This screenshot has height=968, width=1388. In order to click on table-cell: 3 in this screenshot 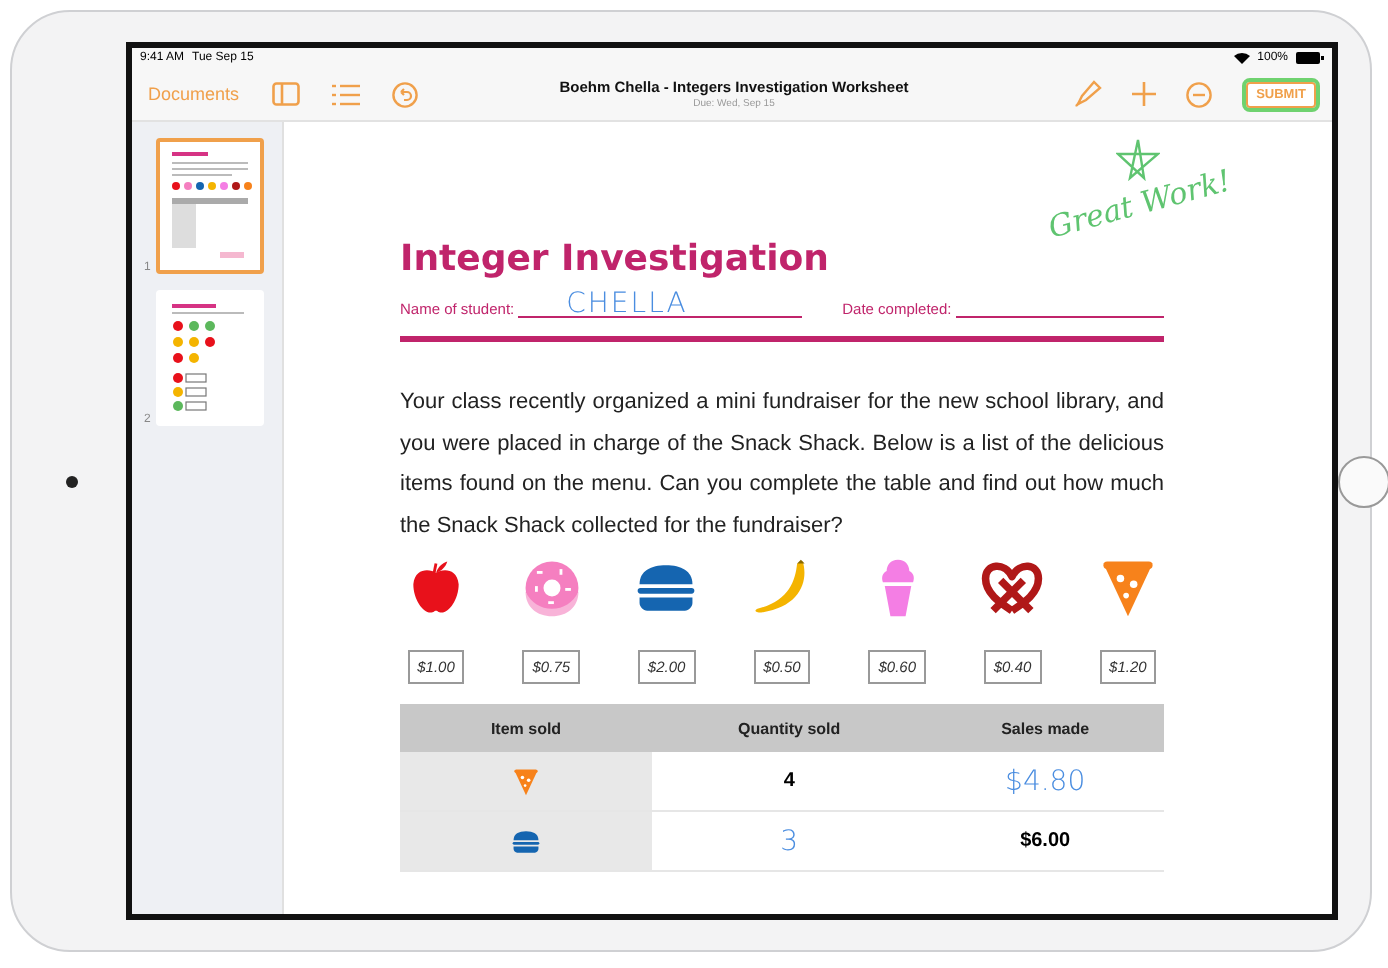, I will do `click(789, 841)`.